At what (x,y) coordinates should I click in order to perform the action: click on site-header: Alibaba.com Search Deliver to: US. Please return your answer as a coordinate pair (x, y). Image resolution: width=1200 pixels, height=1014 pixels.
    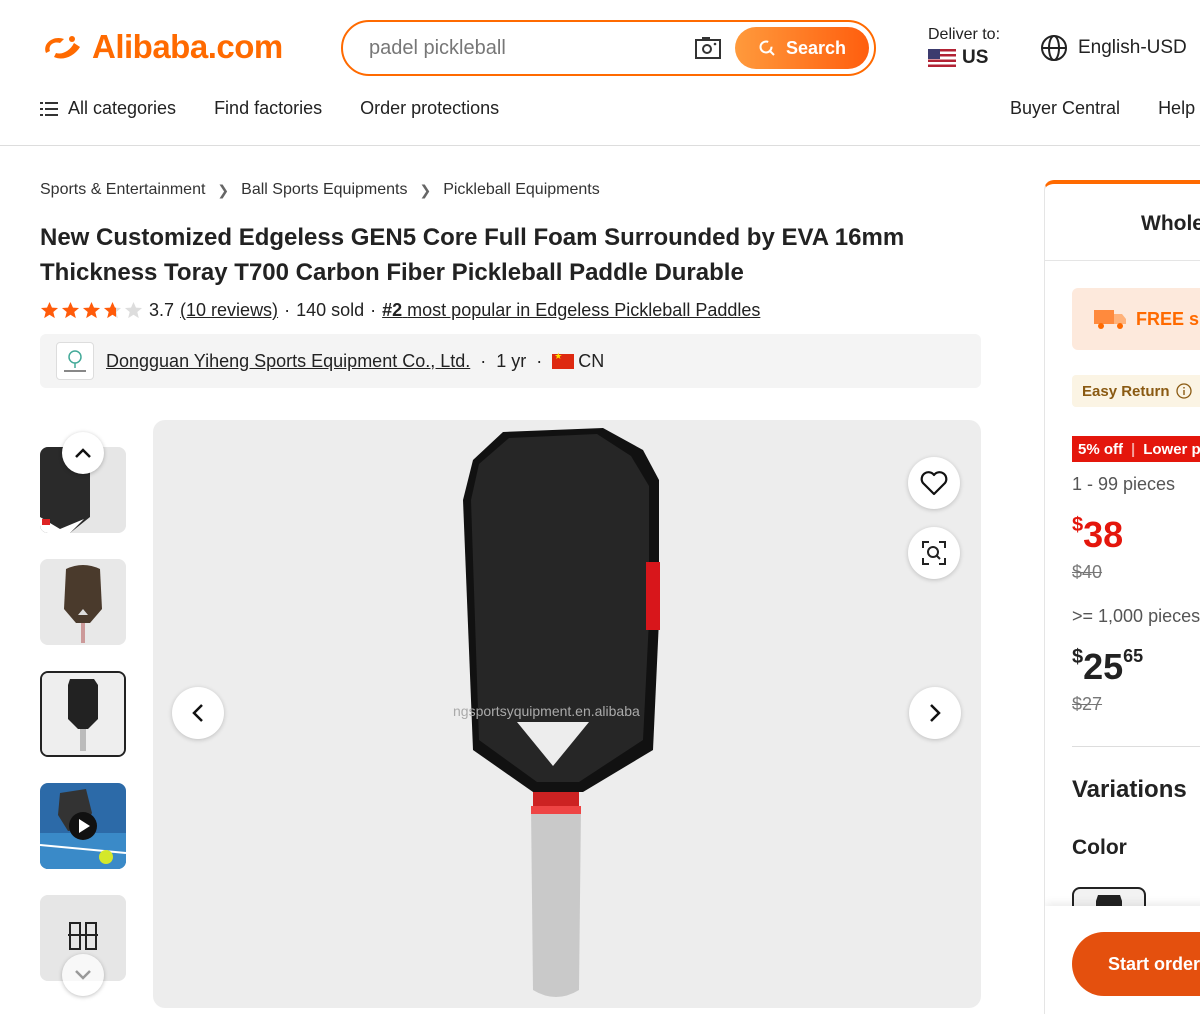
    Looking at the image, I should click on (600, 73).